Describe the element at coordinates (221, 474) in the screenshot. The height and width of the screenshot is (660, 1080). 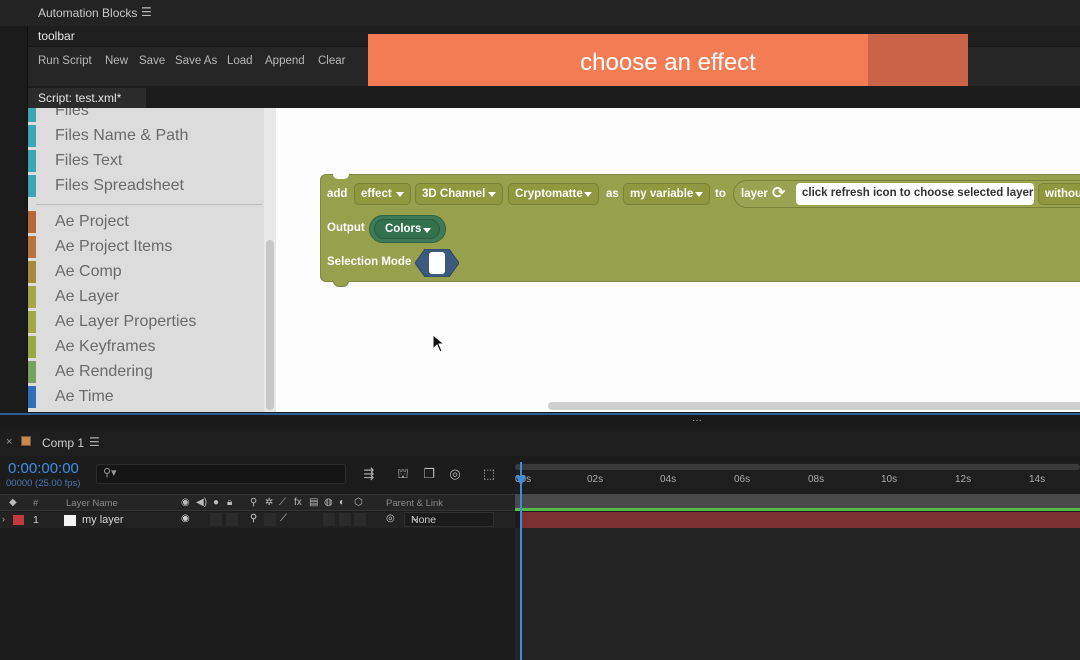
I see `timeline-search-input: ⚲▾` at that location.